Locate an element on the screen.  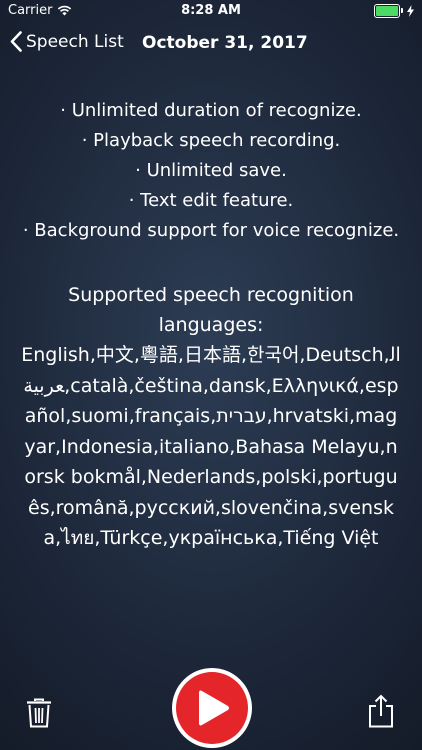
trash-icon is located at coordinates (39, 713).